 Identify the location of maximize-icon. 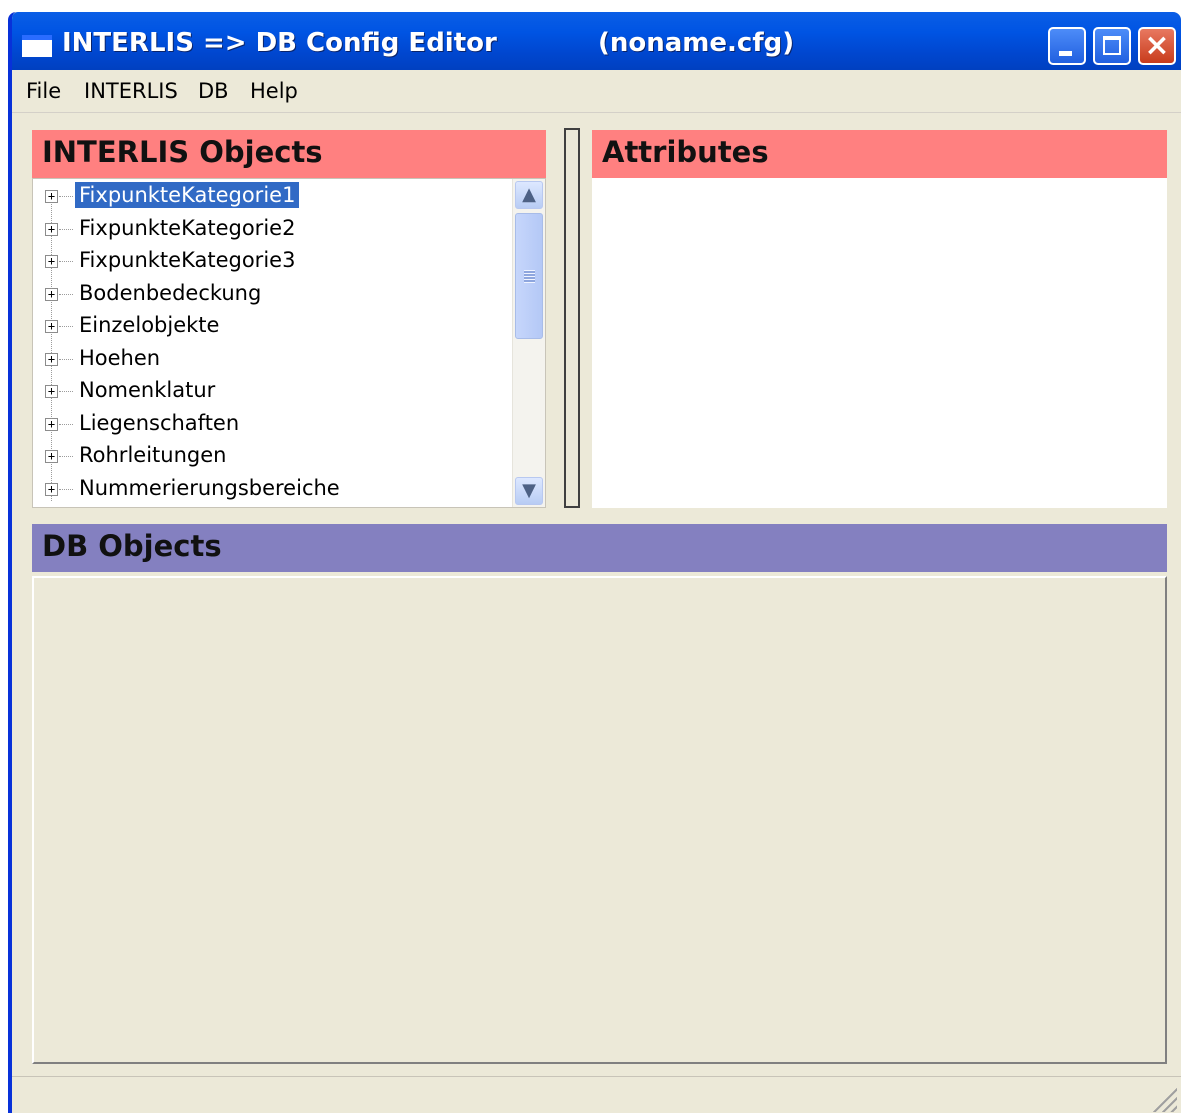
(1112, 45).